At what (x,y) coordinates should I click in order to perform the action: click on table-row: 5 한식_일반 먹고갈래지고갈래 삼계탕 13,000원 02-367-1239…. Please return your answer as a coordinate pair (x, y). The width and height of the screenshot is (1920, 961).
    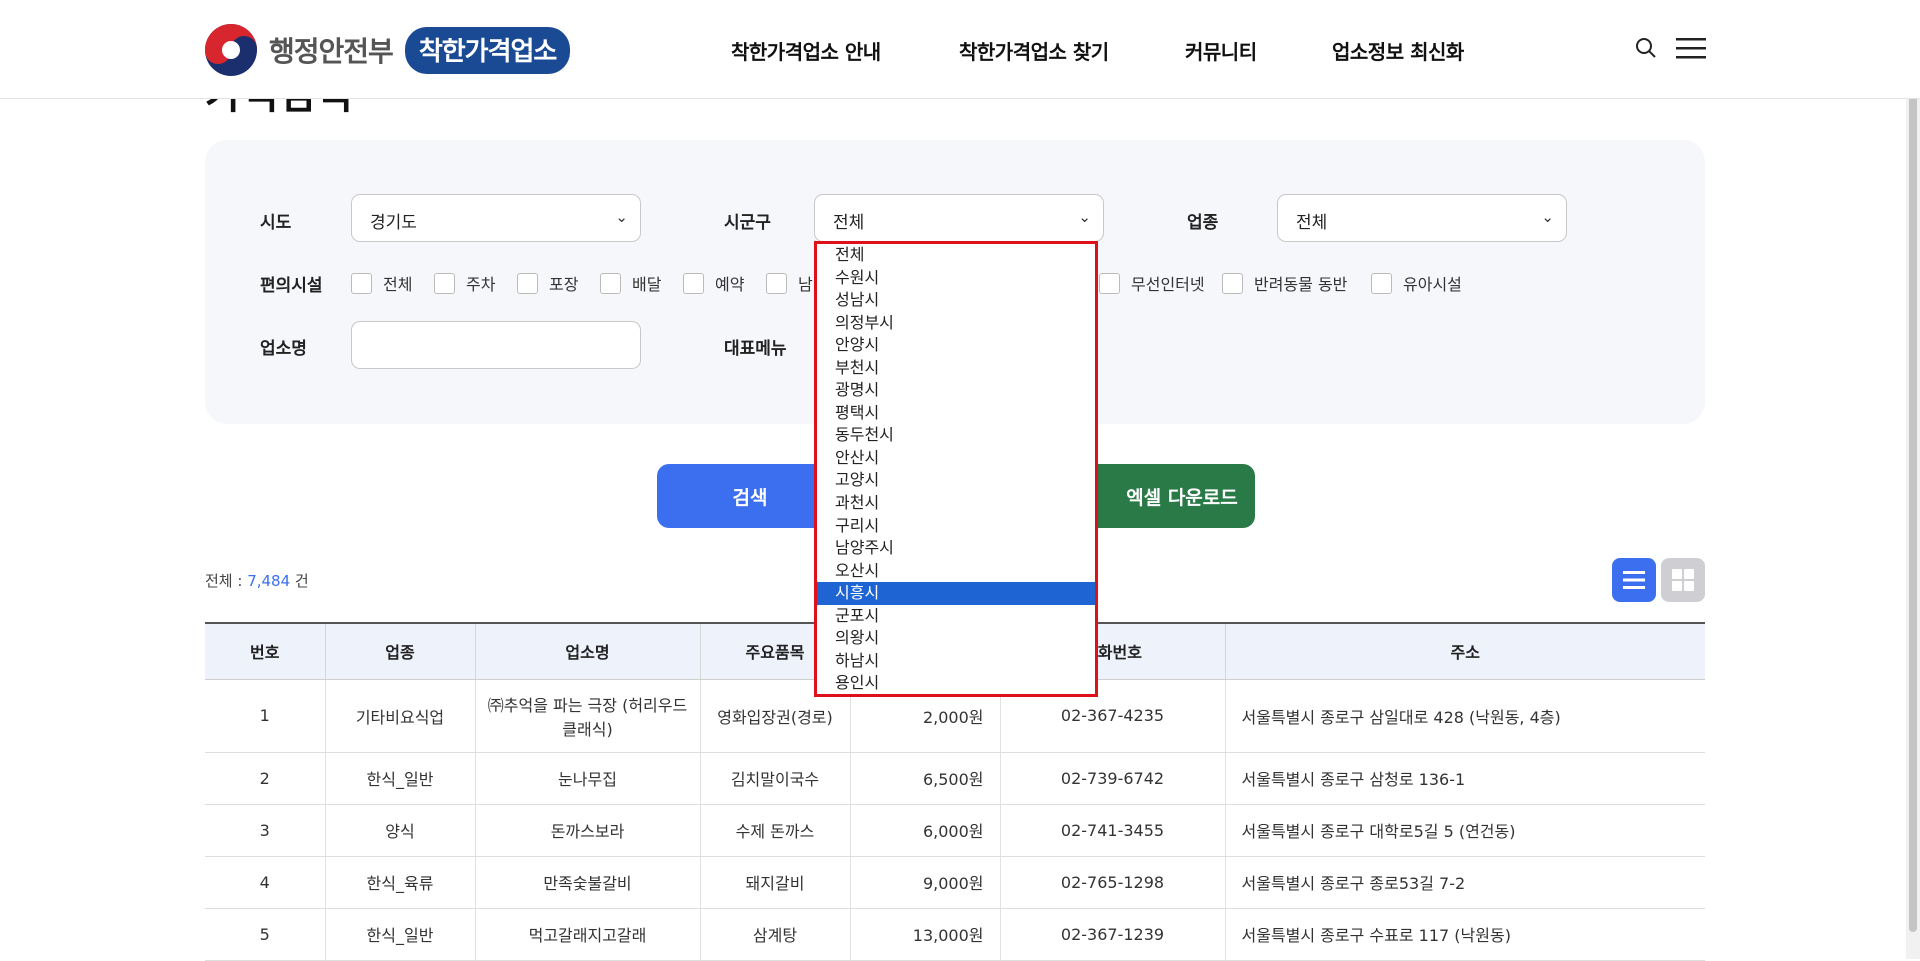
    Looking at the image, I should click on (955, 934).